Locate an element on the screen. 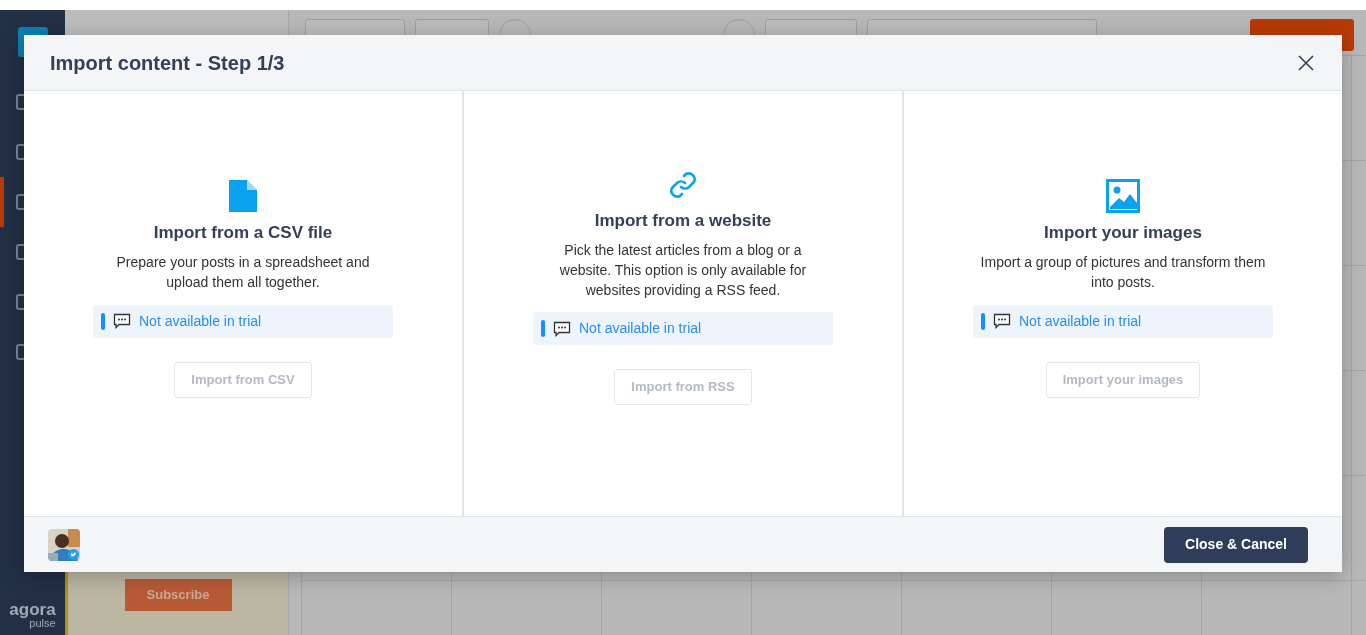 This screenshot has width=1366, height=635. option-title: Import your images is located at coordinates (1123, 233).